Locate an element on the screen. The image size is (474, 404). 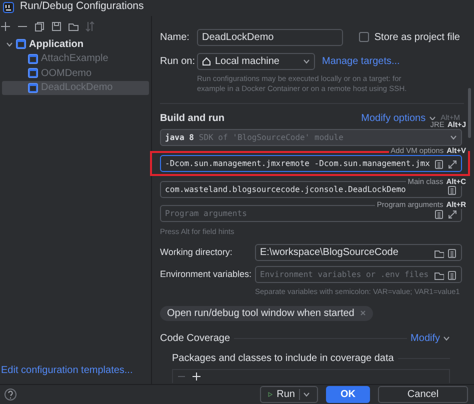
ok-button: OK is located at coordinates (348, 394).